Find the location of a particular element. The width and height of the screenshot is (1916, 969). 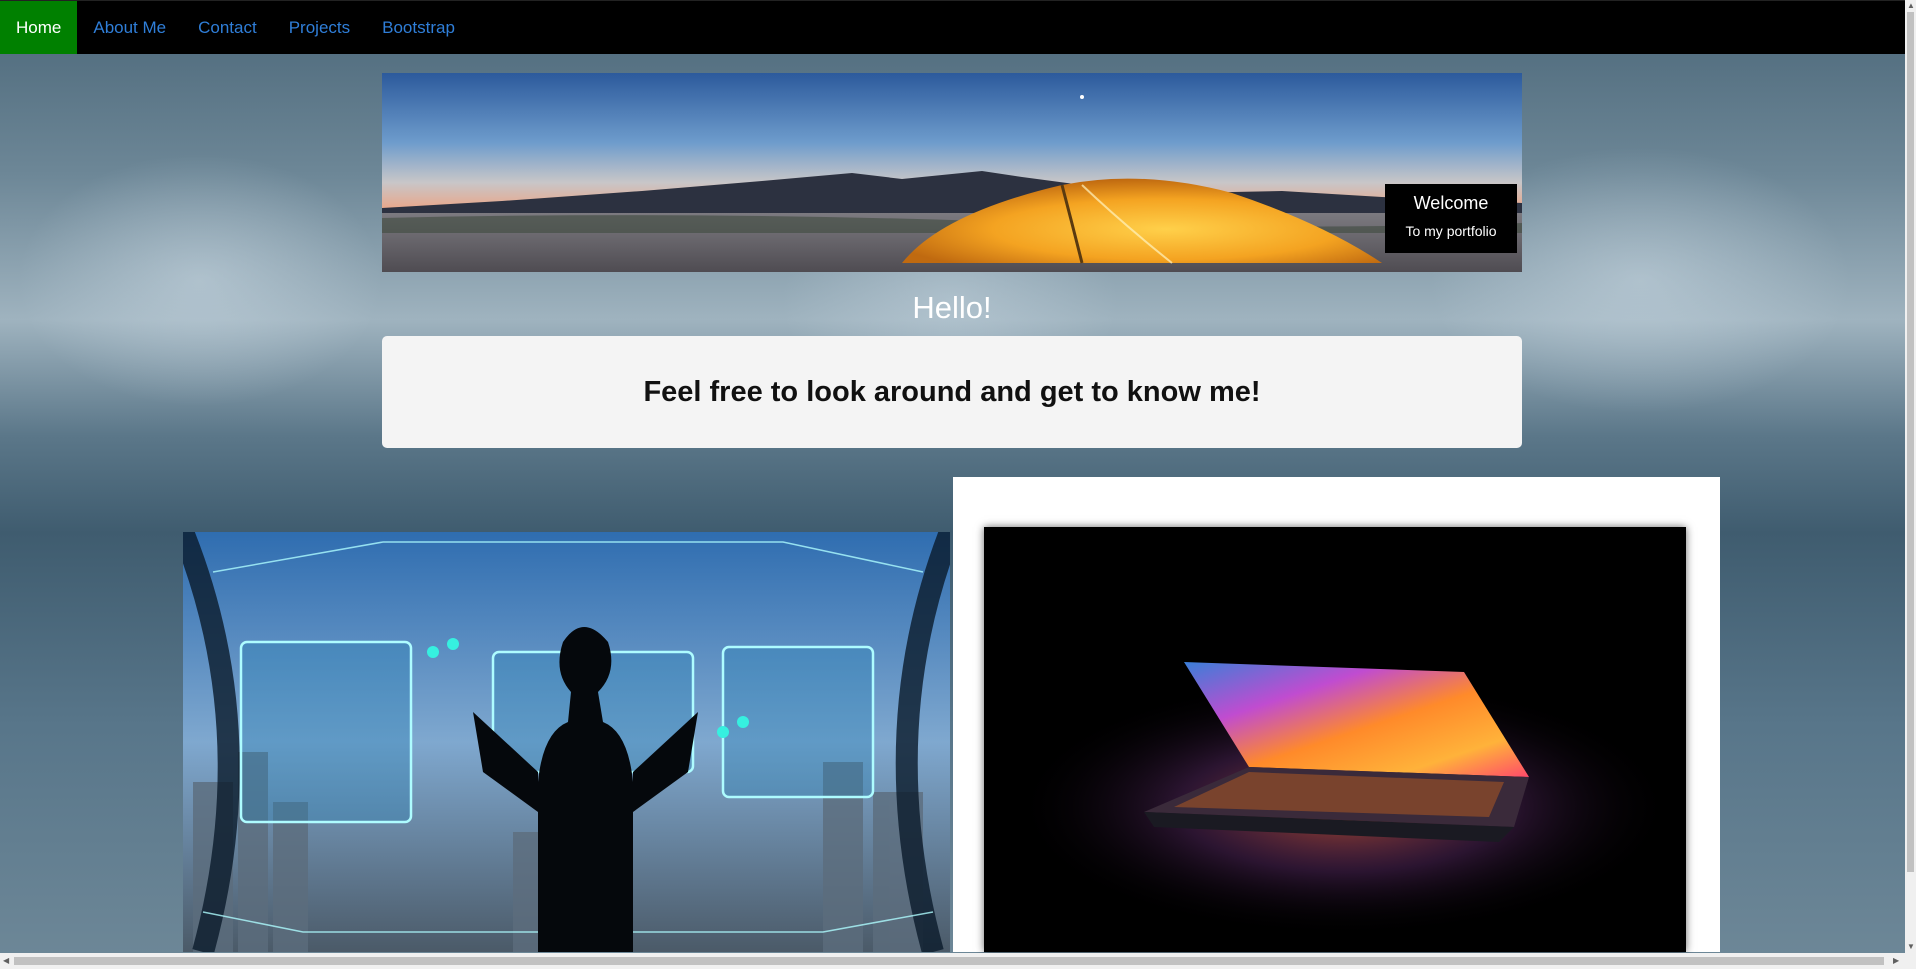

vertical-scroll-thumb is located at coordinates (1910, 442).